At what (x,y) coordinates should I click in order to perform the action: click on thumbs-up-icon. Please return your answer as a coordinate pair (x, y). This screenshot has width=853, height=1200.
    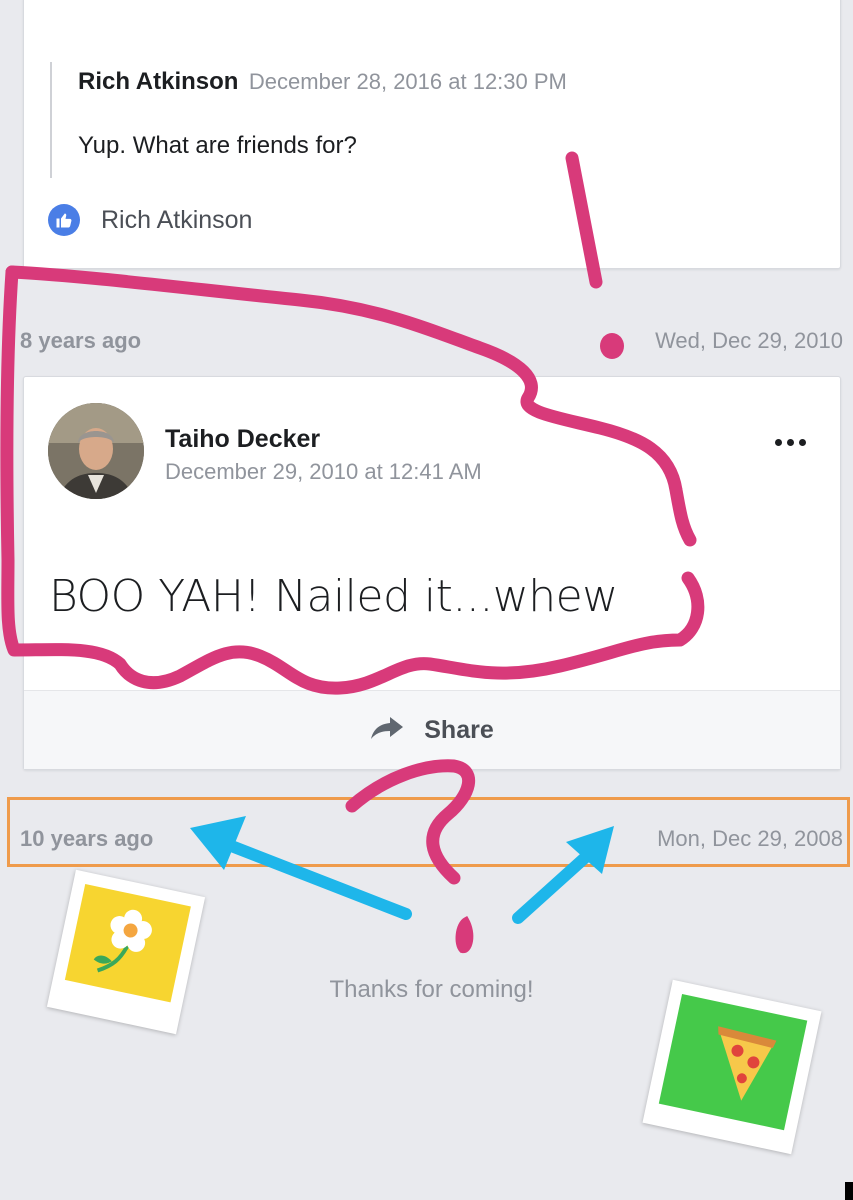
    Looking at the image, I should click on (64, 220).